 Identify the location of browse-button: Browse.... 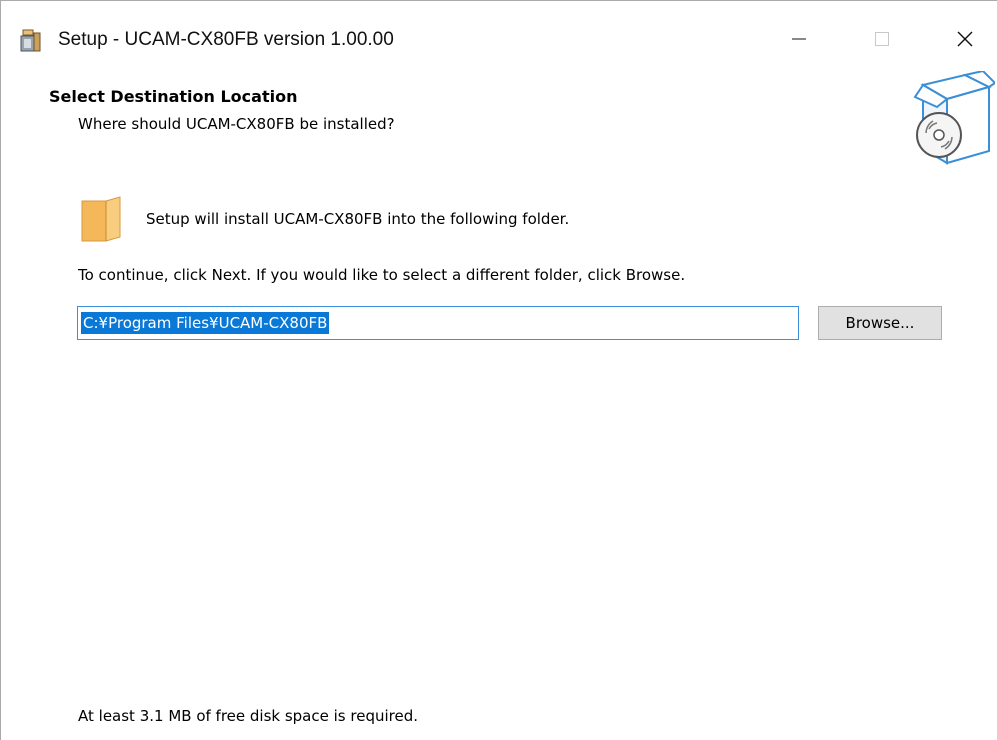
(880, 323).